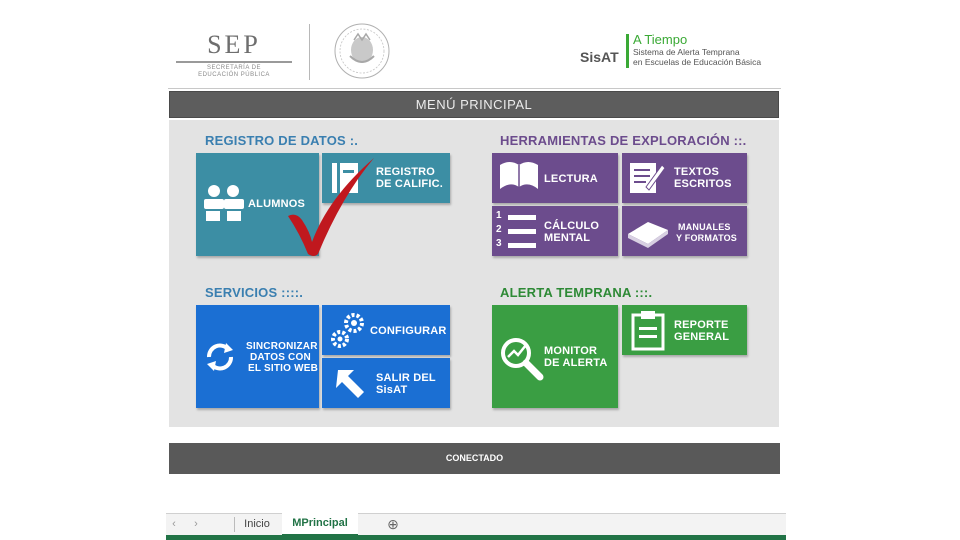 The width and height of the screenshot is (960, 540). Describe the element at coordinates (522, 231) in the screenshot. I see `list-icon` at that location.